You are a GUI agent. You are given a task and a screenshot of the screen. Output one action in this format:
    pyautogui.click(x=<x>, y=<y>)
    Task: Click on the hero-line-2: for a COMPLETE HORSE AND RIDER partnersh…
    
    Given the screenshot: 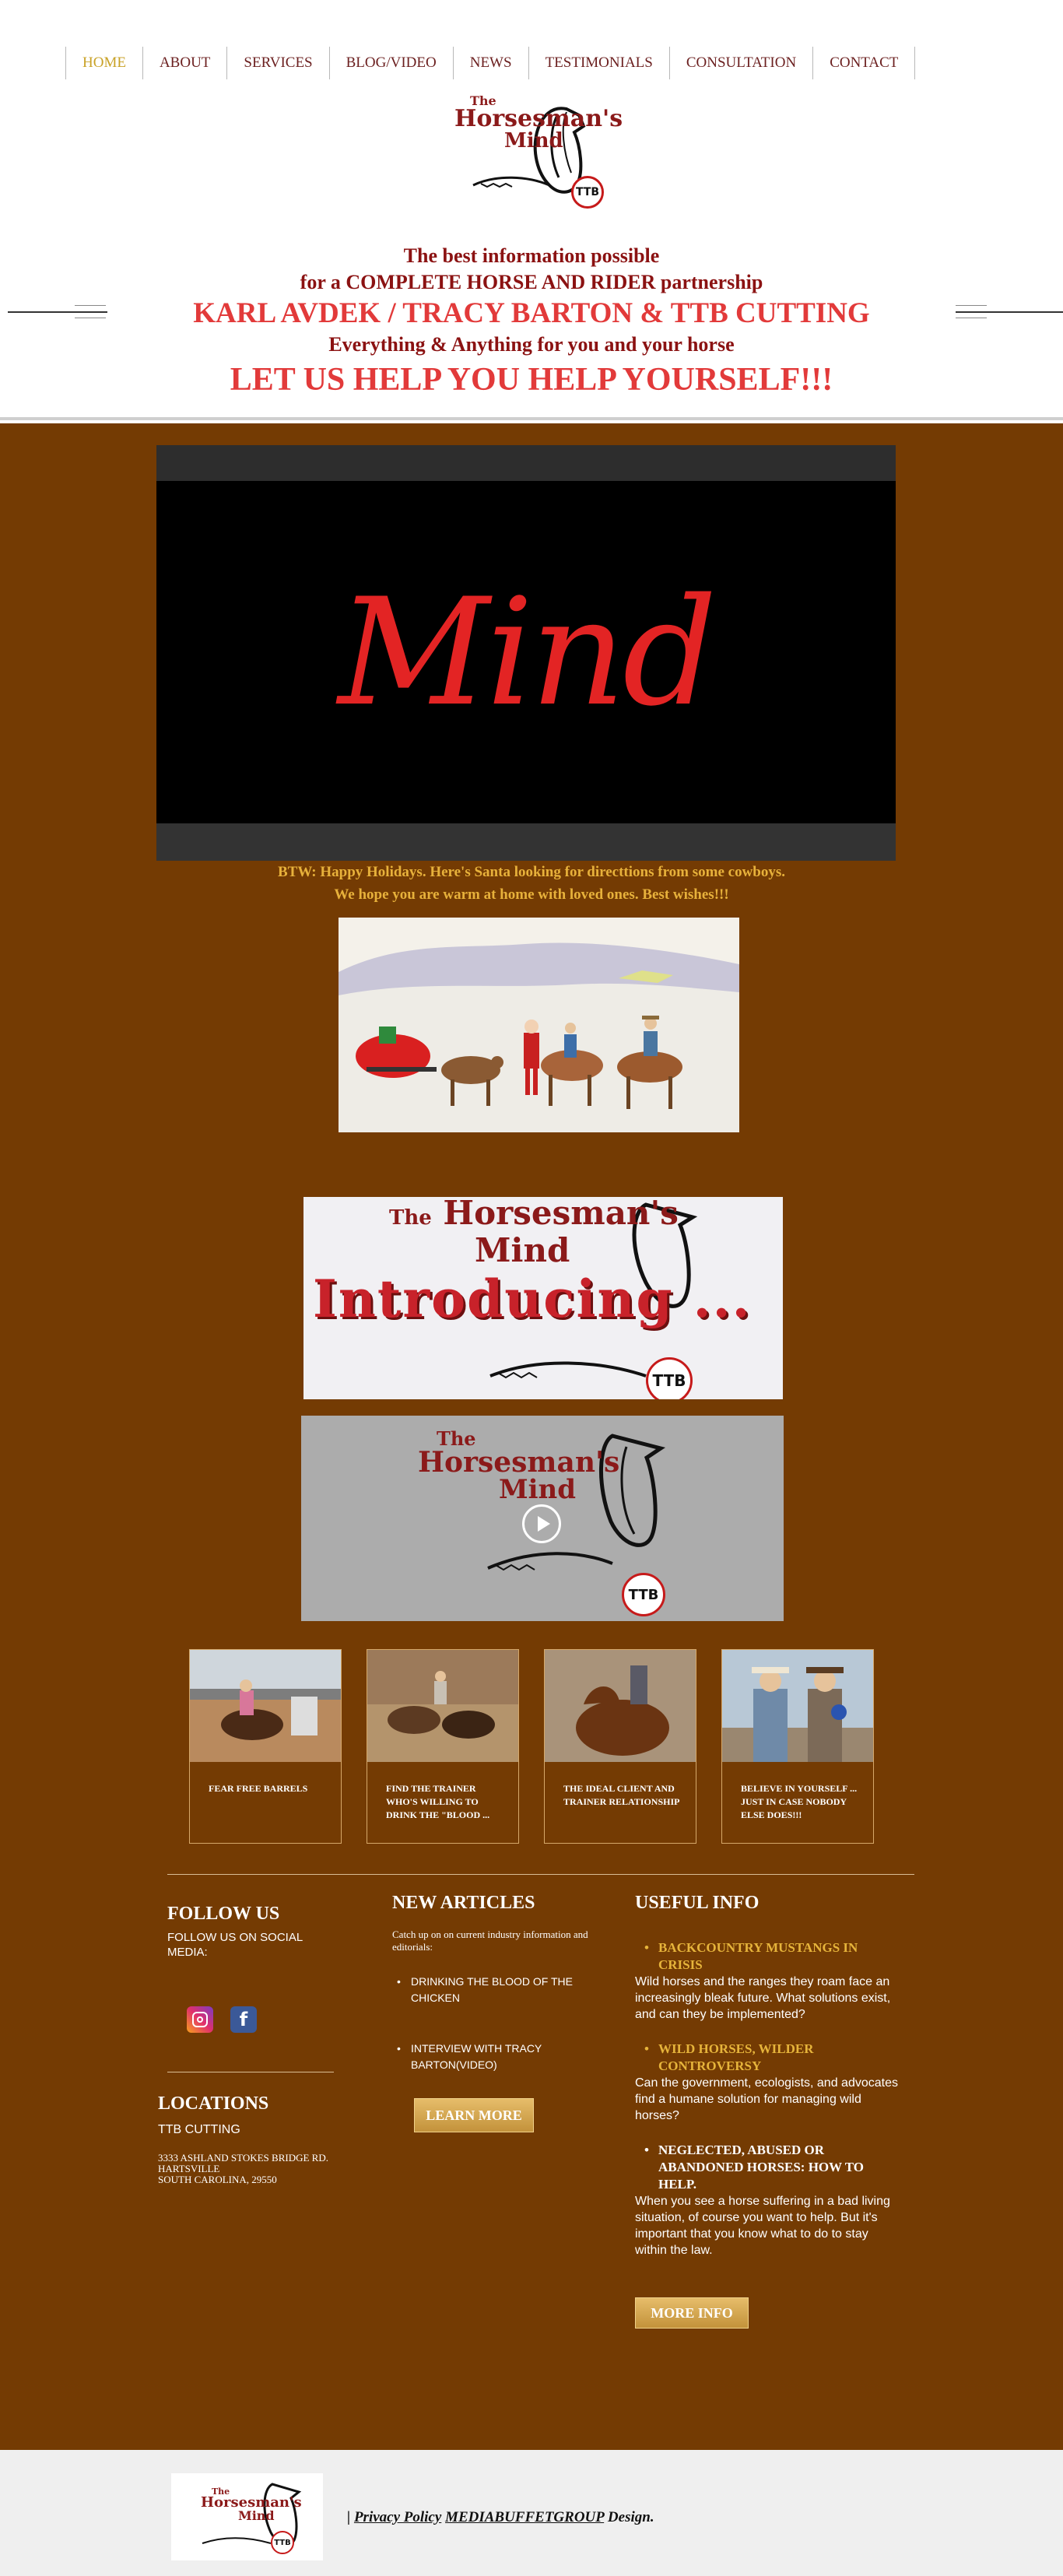 What is the action you would take?
    pyautogui.click(x=531, y=282)
    